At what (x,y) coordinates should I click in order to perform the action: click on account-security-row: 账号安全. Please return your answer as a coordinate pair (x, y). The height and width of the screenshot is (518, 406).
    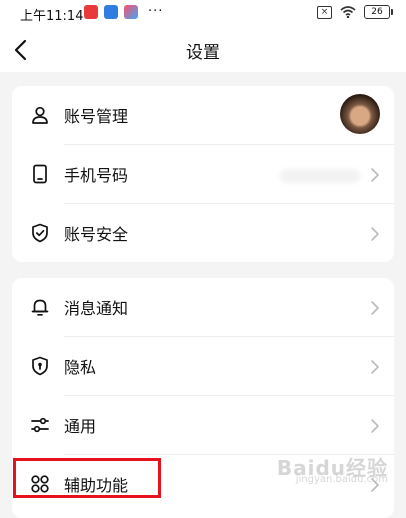
    Looking at the image, I should click on (203, 233).